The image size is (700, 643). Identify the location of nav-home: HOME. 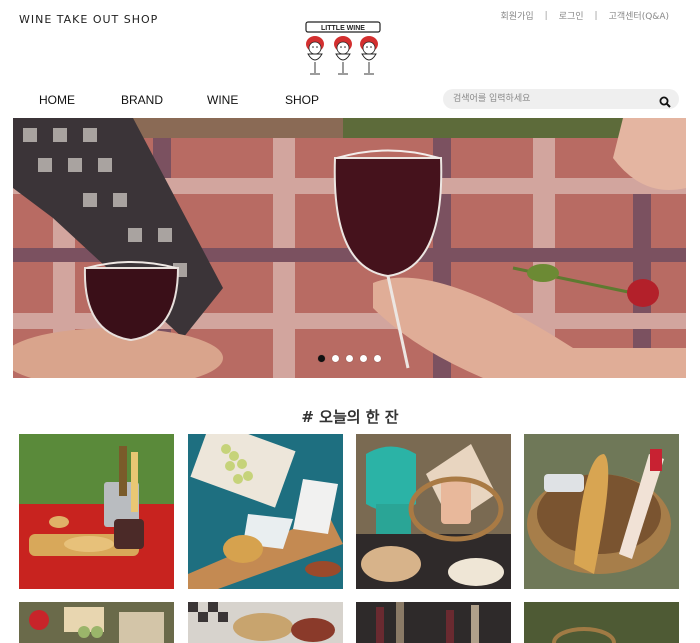
(57, 100).